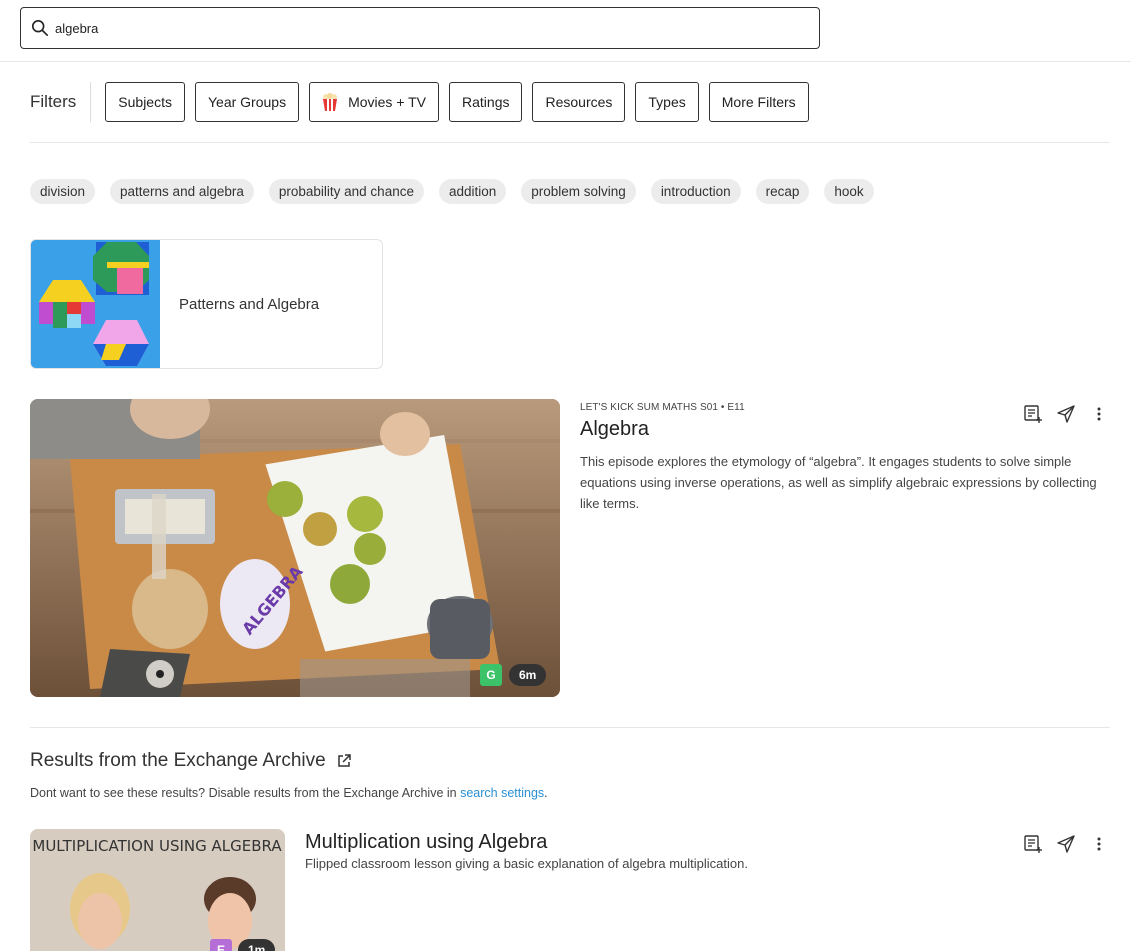  I want to click on duration-badge: 1m, so click(257, 945).